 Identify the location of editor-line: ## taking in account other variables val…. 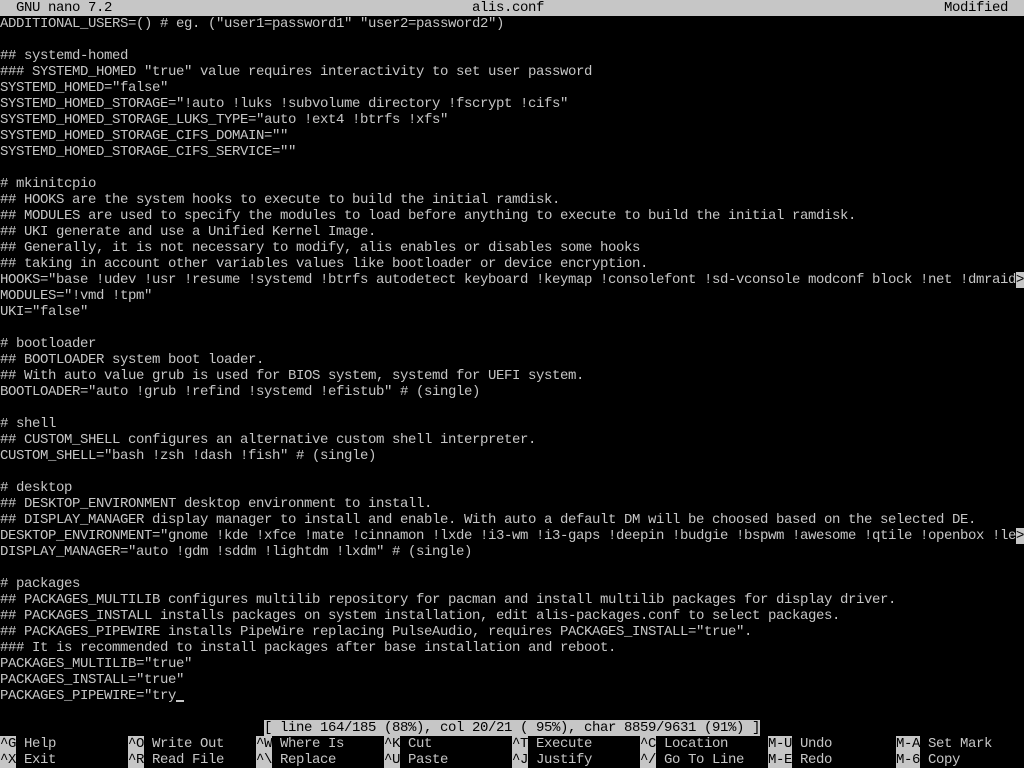
(512, 264).